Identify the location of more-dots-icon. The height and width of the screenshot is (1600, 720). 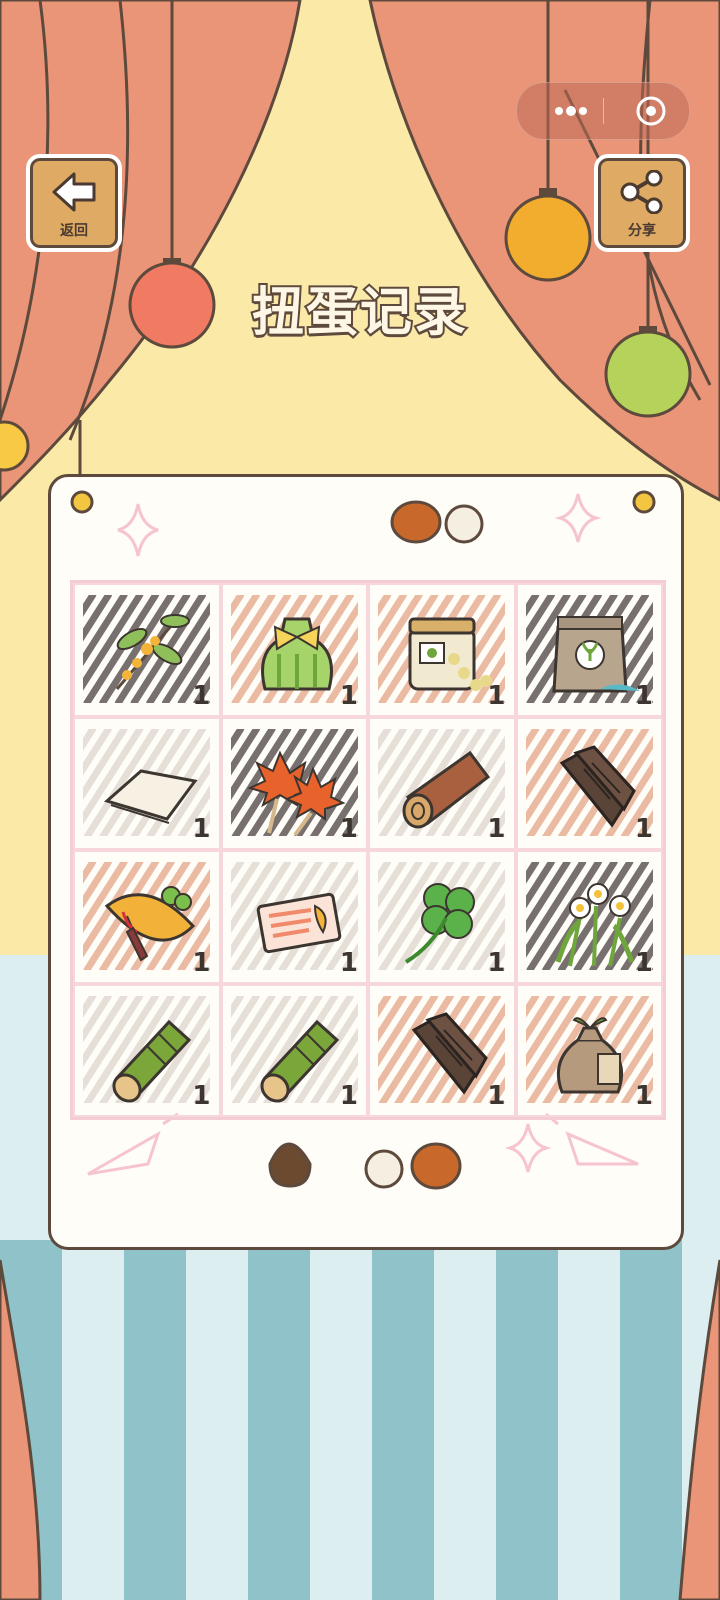
(570, 111).